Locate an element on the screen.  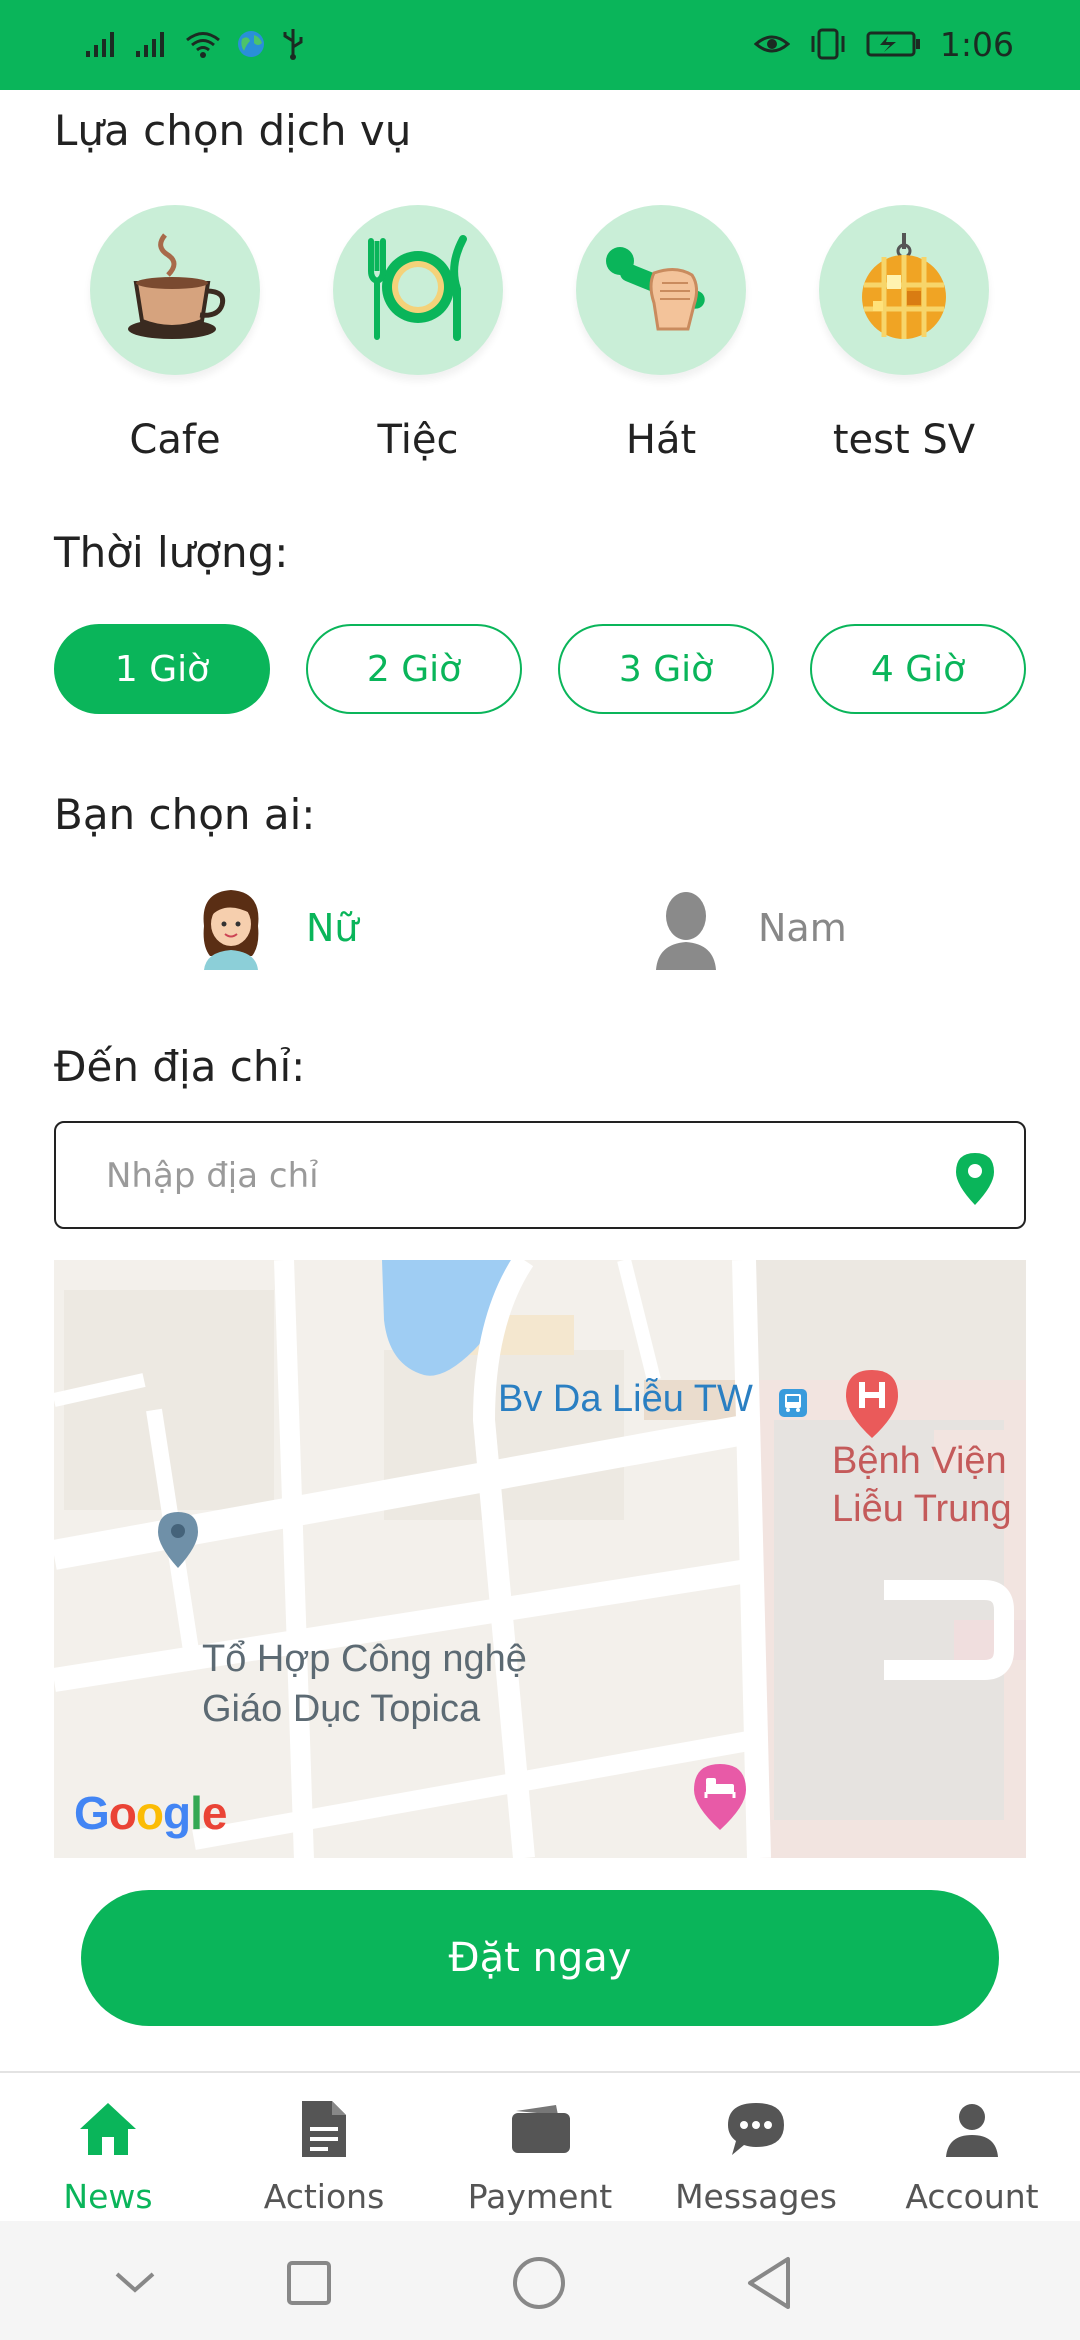
home-button is located at coordinates (539, 2283).